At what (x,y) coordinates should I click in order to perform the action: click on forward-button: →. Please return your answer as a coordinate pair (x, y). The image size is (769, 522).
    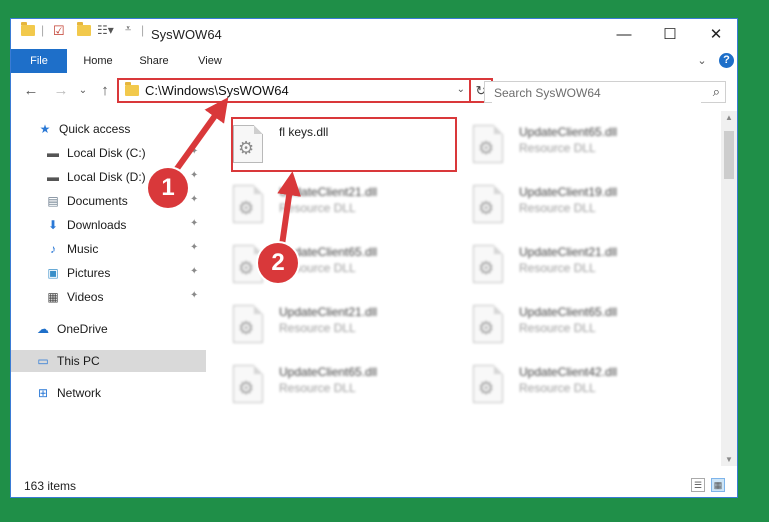
    Looking at the image, I should click on (61, 91).